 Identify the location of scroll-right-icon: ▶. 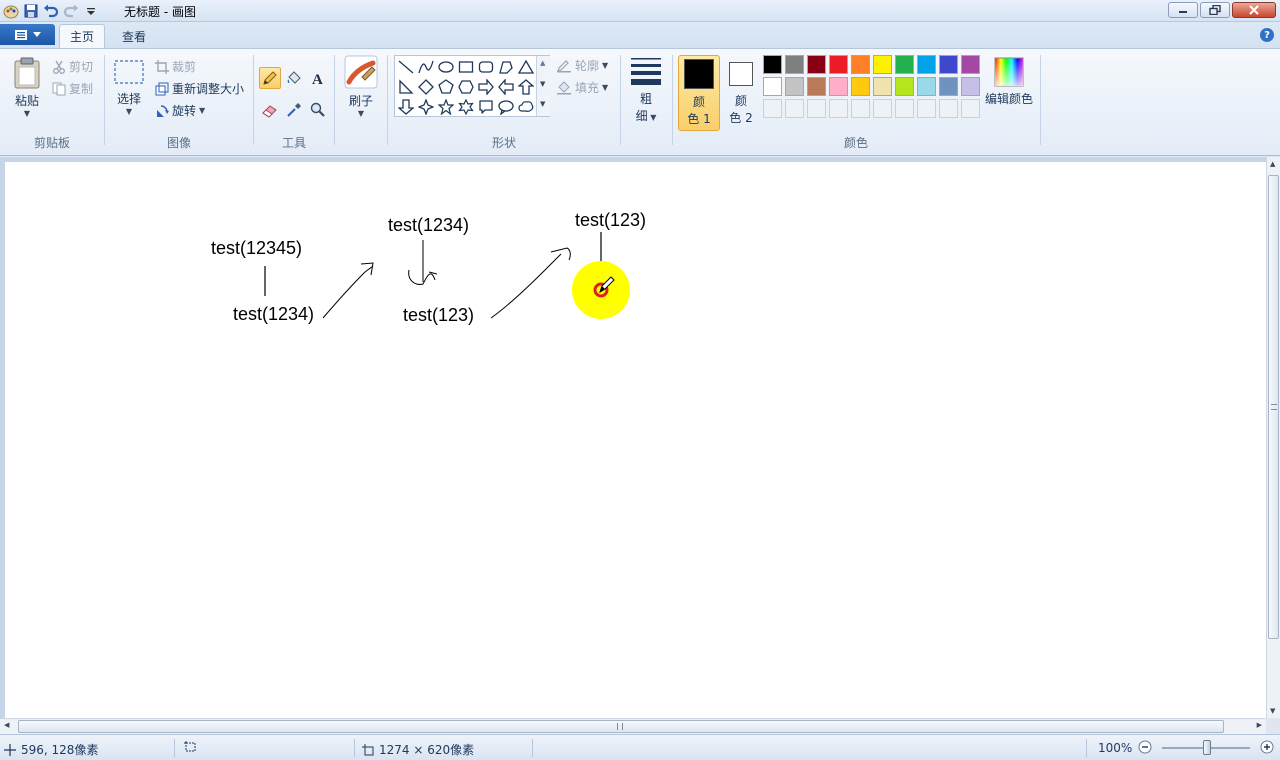
(1259, 725).